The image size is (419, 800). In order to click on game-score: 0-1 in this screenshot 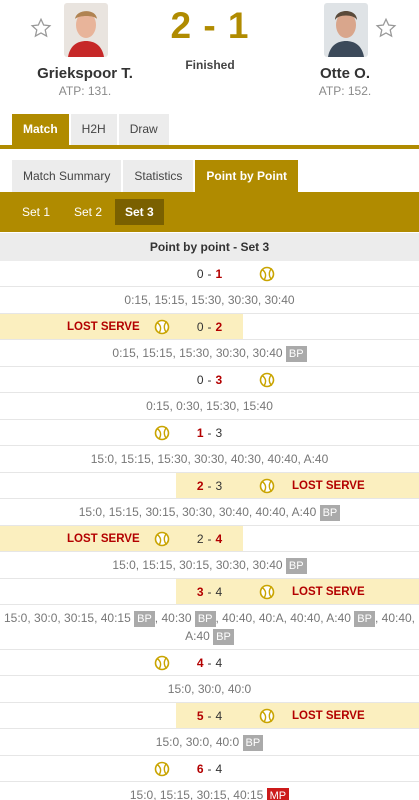, I will do `click(209, 274)`.